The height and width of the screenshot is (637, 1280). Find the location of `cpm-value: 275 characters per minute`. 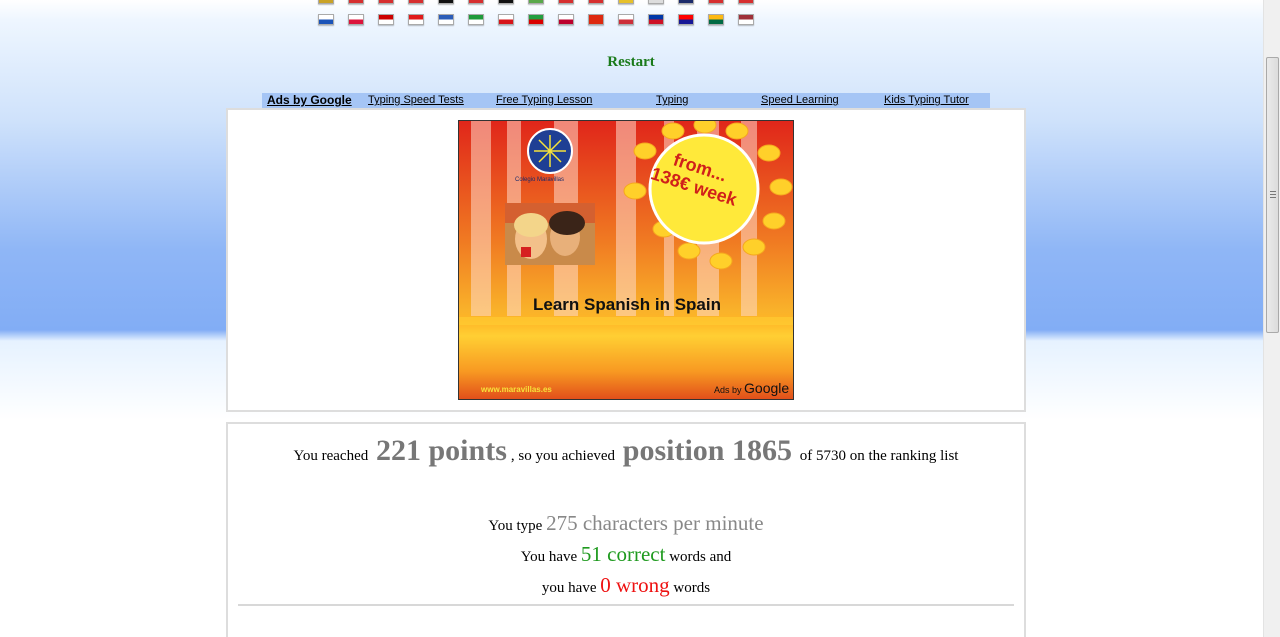

cpm-value: 275 characters per minute is located at coordinates (655, 523).